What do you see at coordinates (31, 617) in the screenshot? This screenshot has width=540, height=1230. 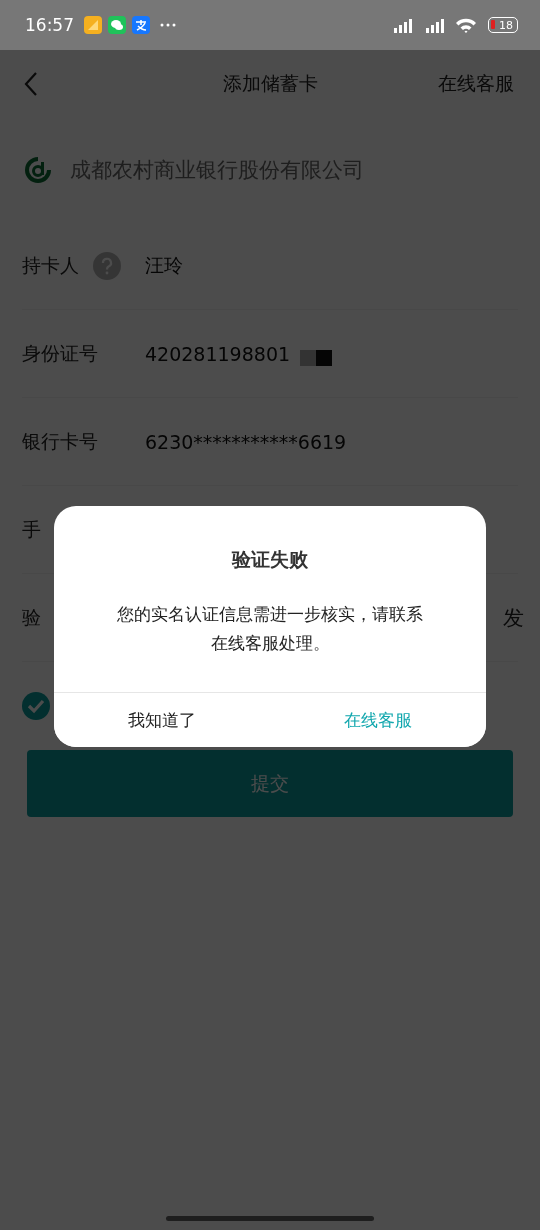 I see `field-label: 验` at bounding box center [31, 617].